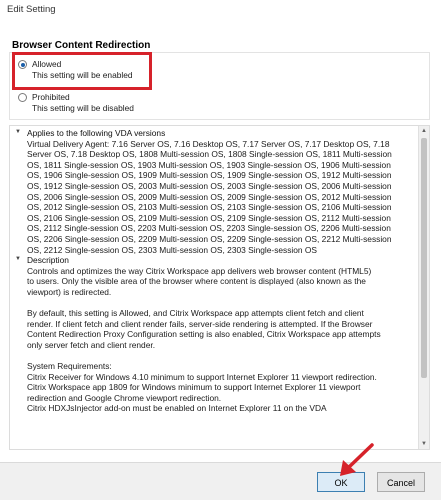 The height and width of the screenshot is (500, 441). I want to click on info-scrollbar: ▲ ▼, so click(423, 287).